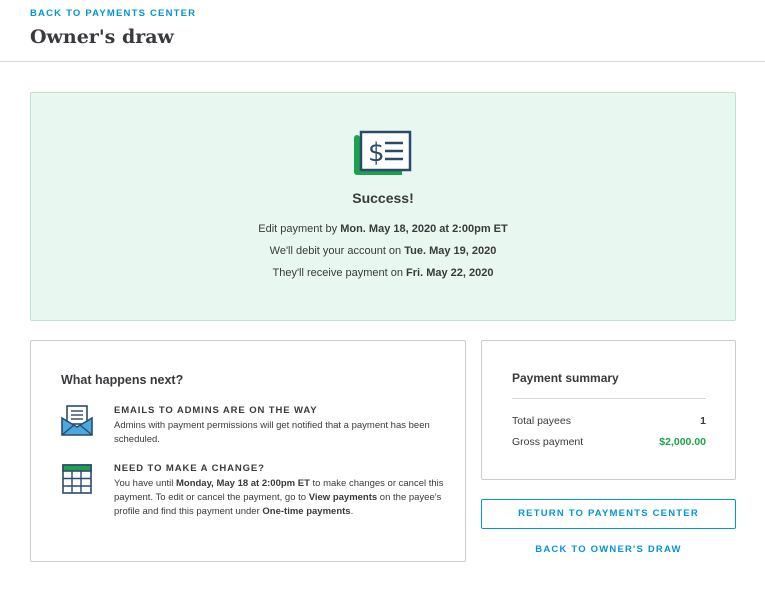 The image size is (765, 607). What do you see at coordinates (608, 514) in the screenshot?
I see `return-to-payments-center-button: RETURN TO PAYMENTS CENTER` at bounding box center [608, 514].